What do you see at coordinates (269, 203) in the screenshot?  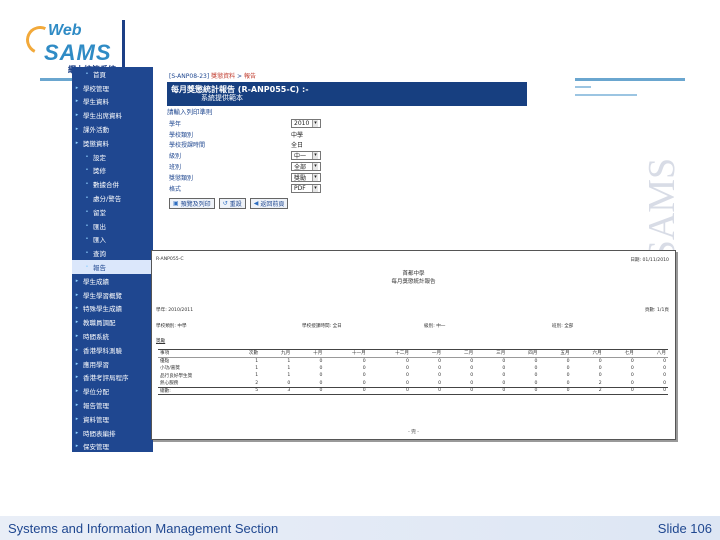 I see `back-button: ◀ 返回前頁` at bounding box center [269, 203].